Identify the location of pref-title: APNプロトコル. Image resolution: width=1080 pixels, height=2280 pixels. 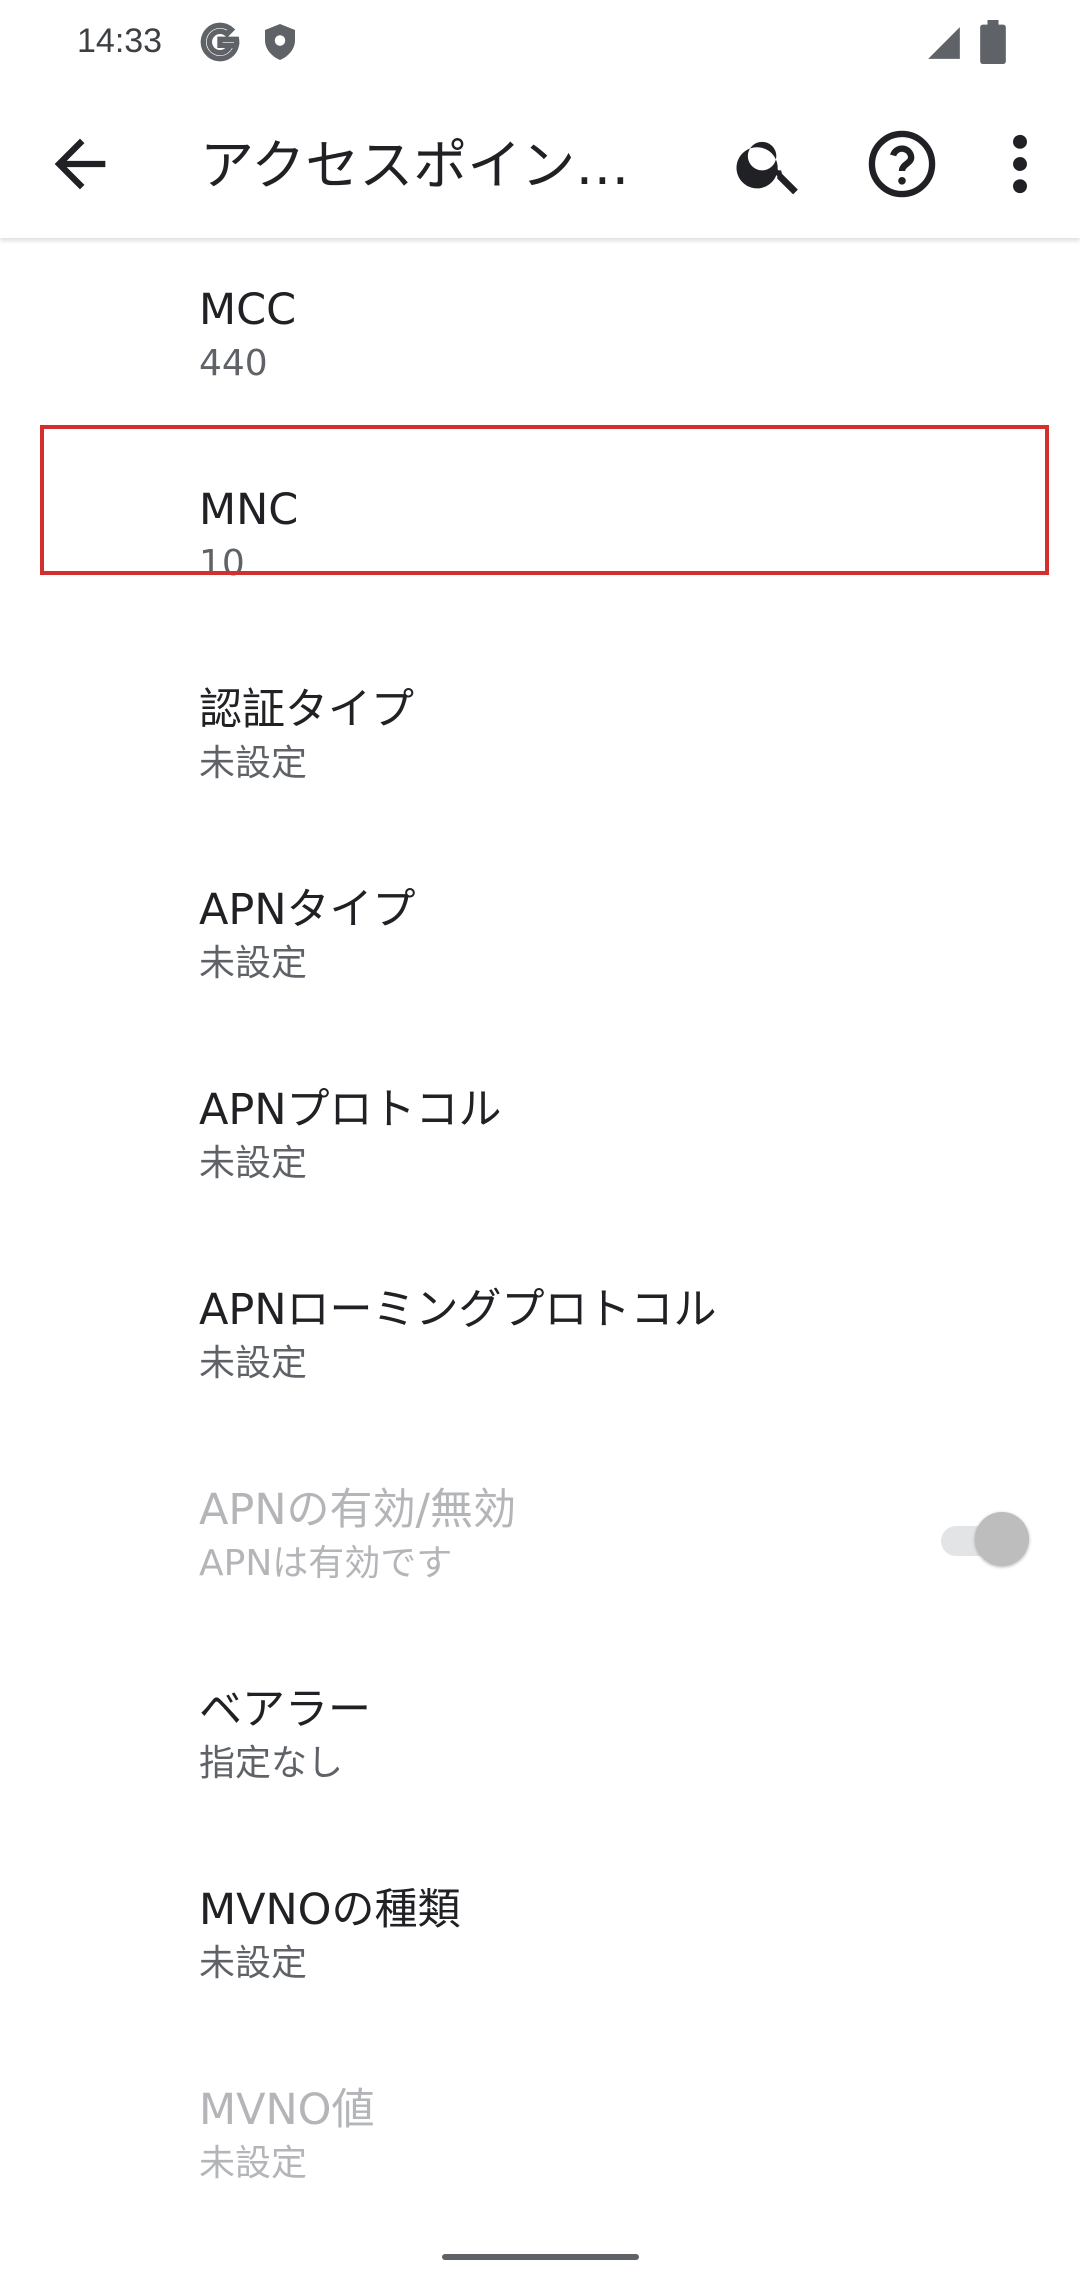
(350, 1110).